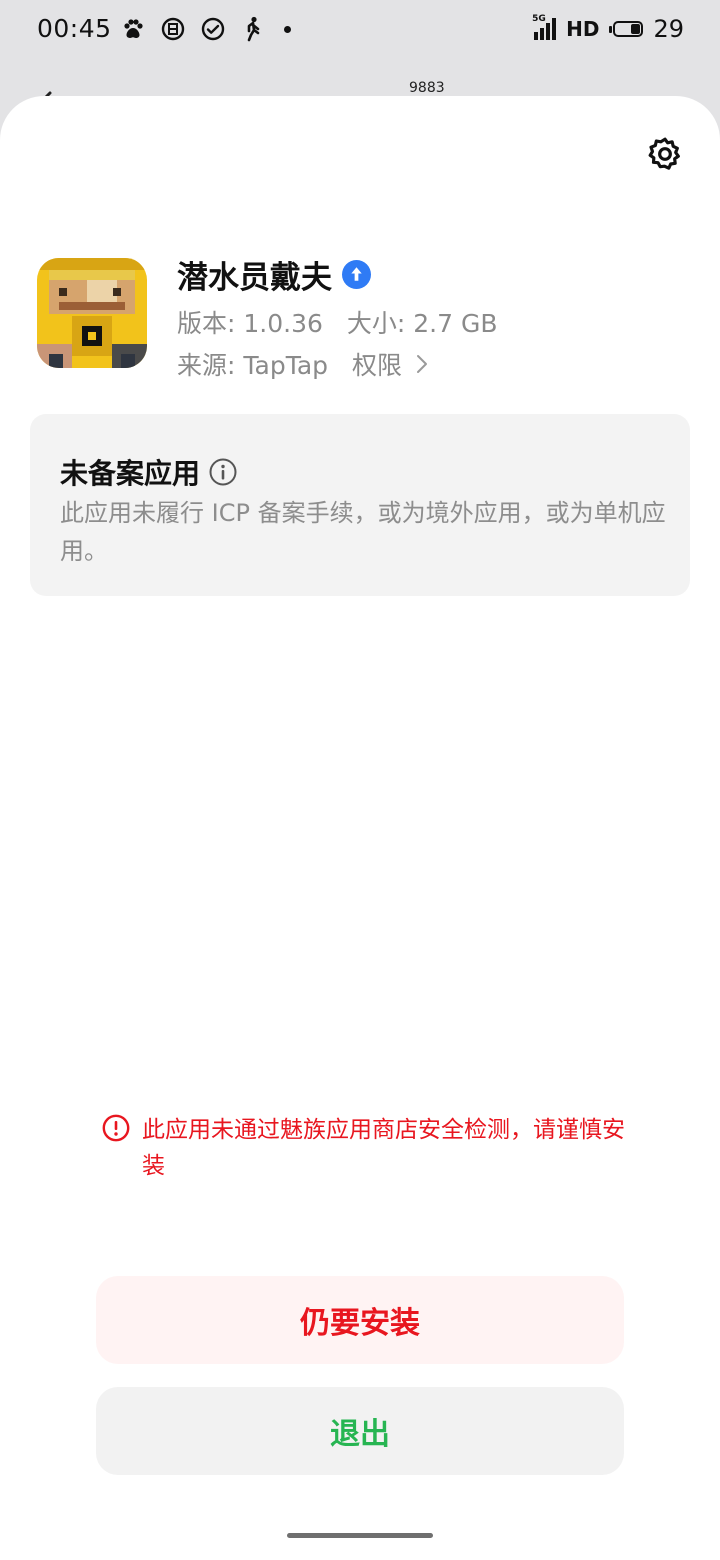 Image resolution: width=720 pixels, height=1560 pixels. I want to click on behind-count-badge: 9883, so click(427, 88).